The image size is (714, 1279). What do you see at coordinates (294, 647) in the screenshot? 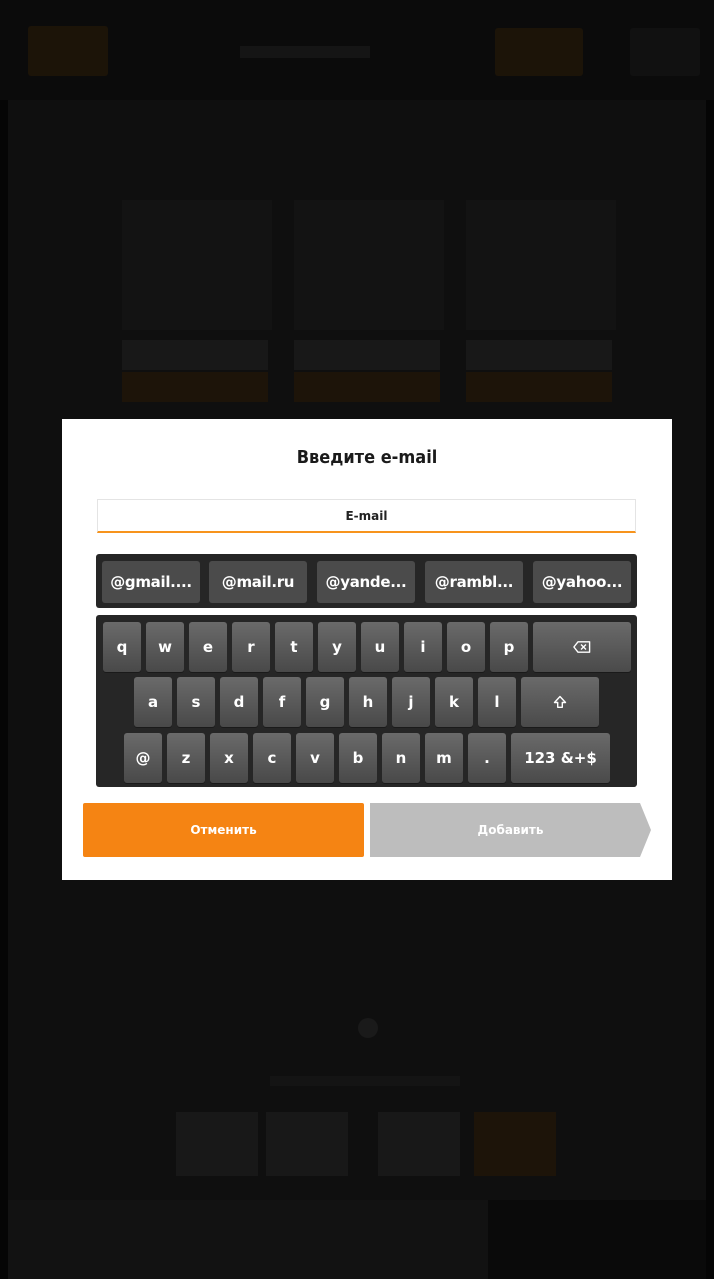
I see `key-t: t` at bounding box center [294, 647].